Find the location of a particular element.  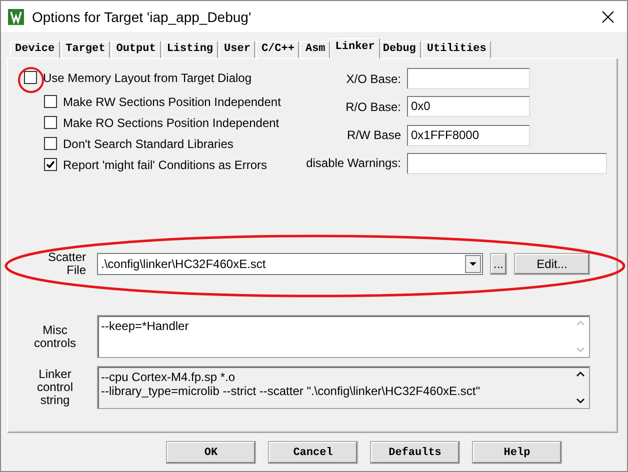

tab: Listing is located at coordinates (190, 49).